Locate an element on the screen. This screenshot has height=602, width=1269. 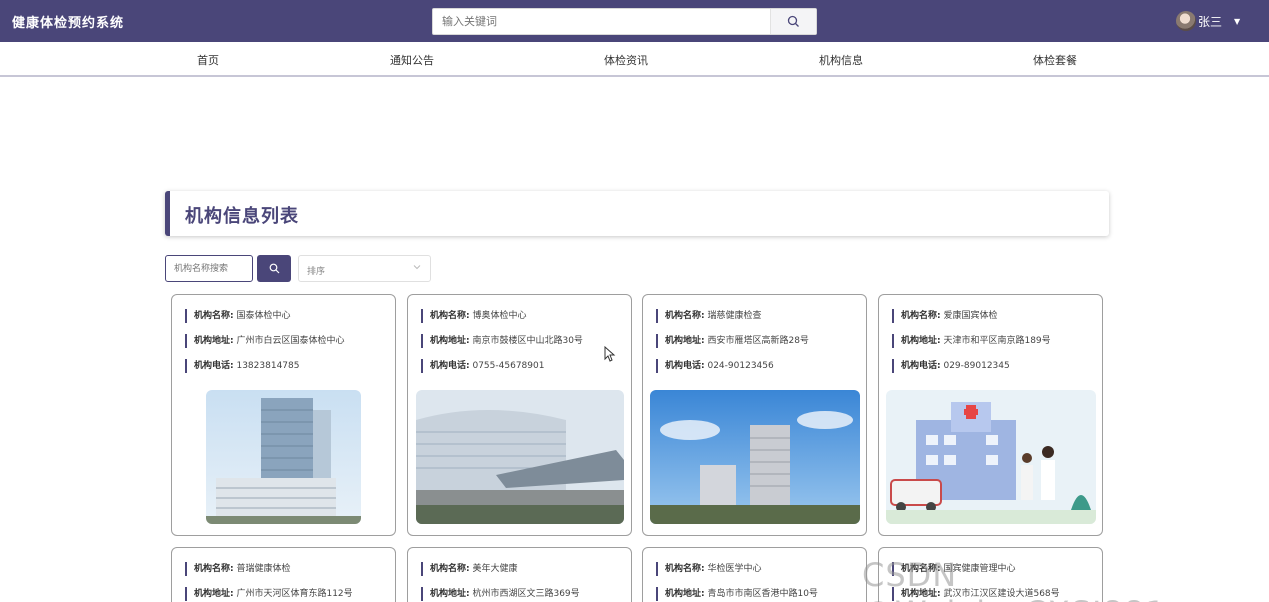
card-address: 南京市鼓楼区中山北路30号 is located at coordinates (527, 341).